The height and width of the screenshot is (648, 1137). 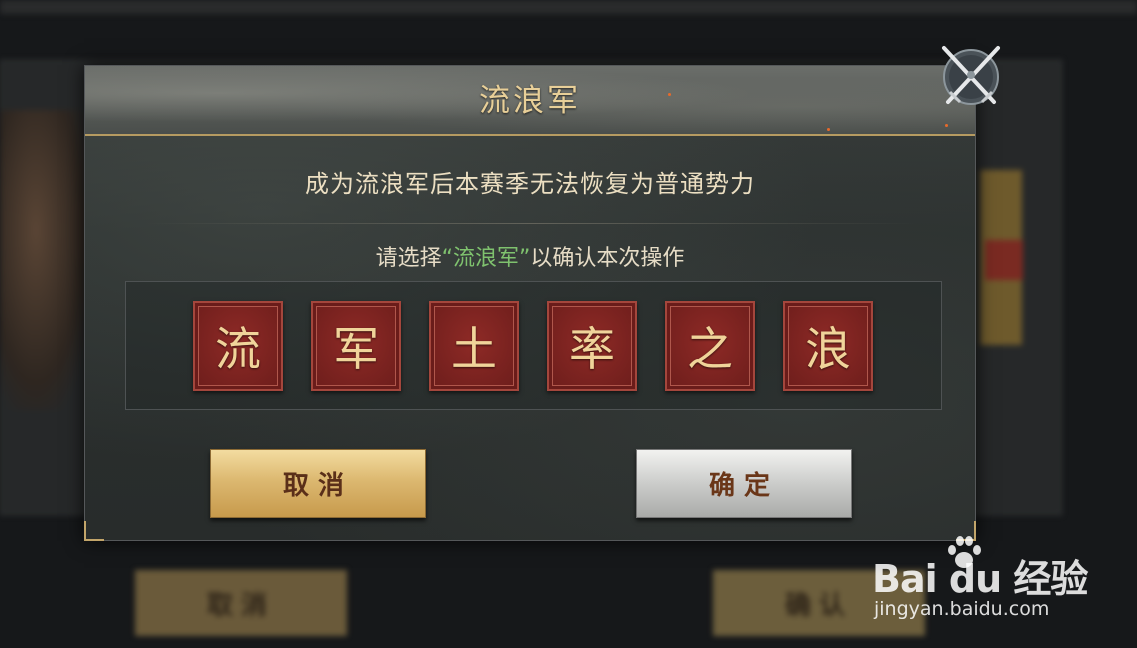 What do you see at coordinates (592, 346) in the screenshot?
I see `character-tile-4: 率` at bounding box center [592, 346].